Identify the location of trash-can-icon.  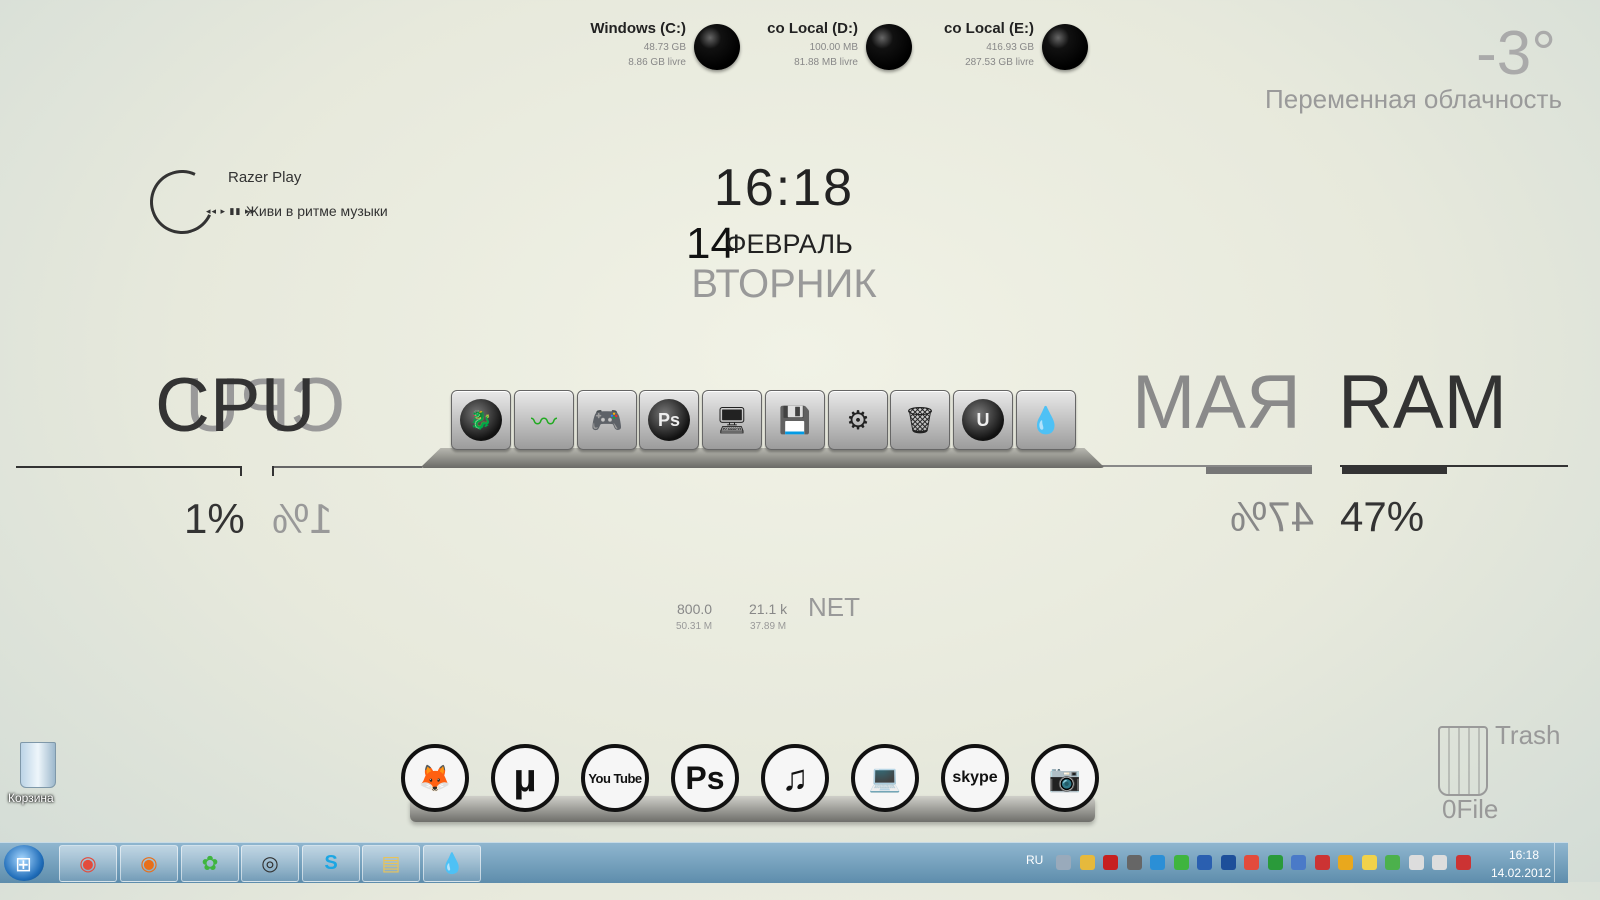
(1463, 761).